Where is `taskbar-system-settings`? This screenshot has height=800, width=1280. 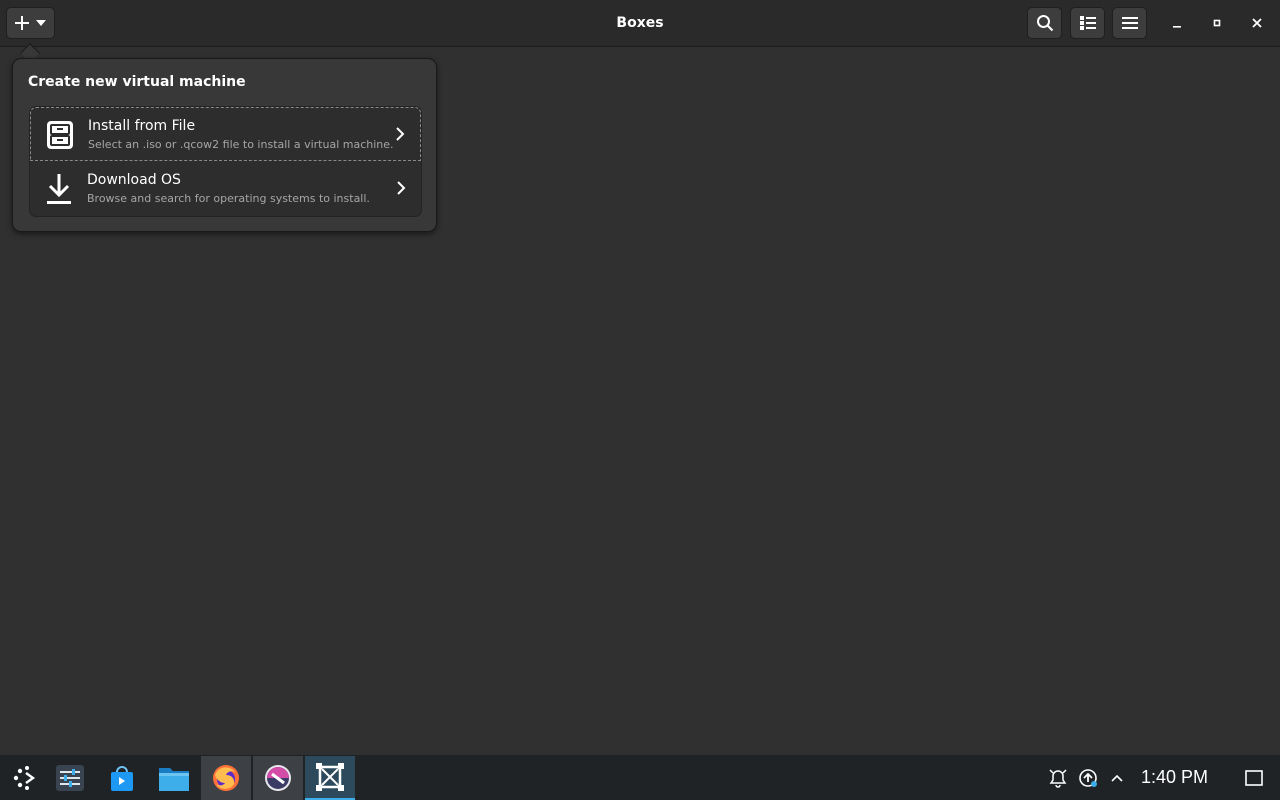 taskbar-system-settings is located at coordinates (70, 778).